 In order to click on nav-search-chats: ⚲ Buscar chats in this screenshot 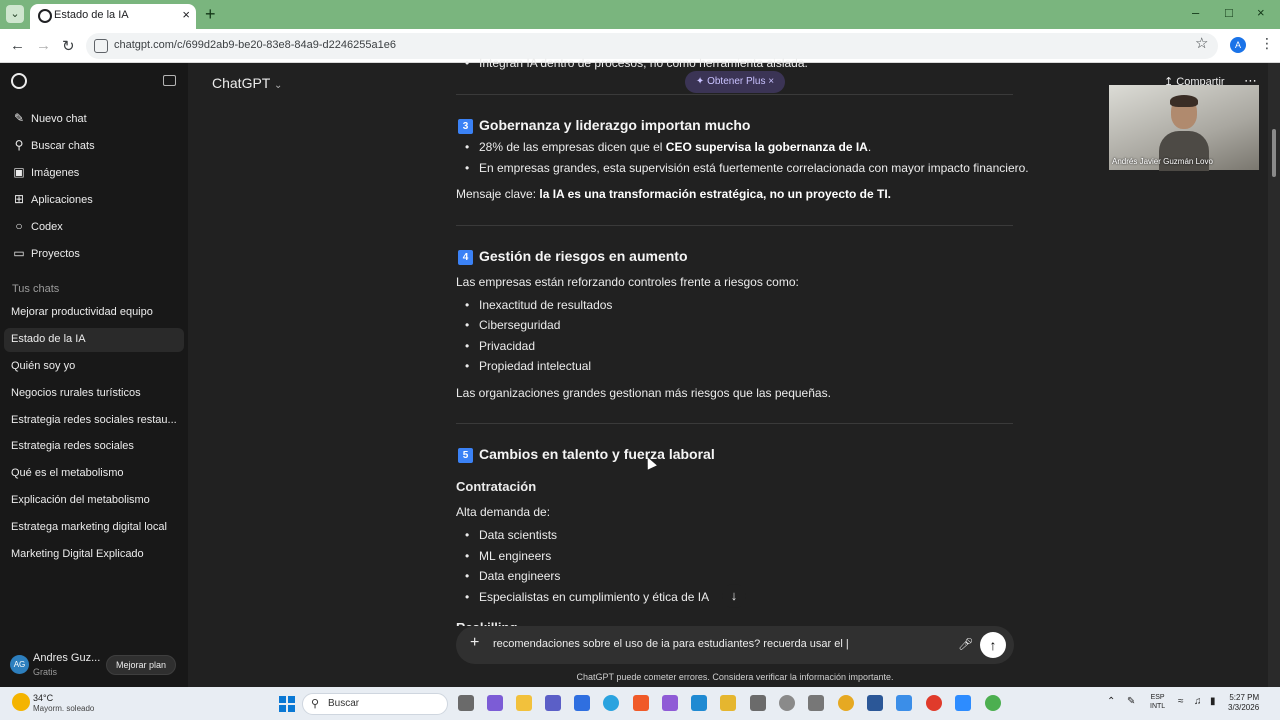, I will do `click(94, 147)`.